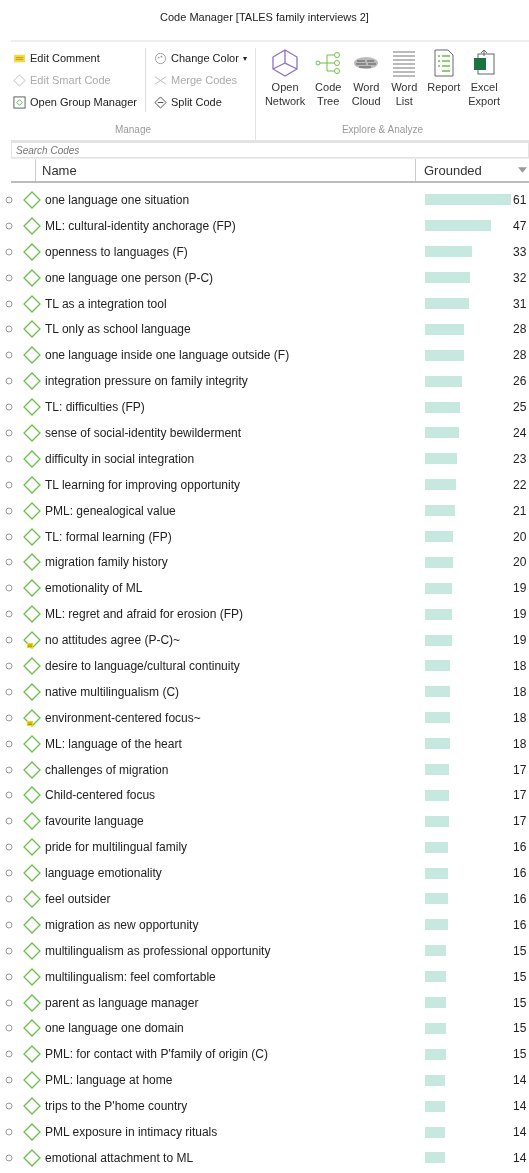 The height and width of the screenshot is (1173, 529). What do you see at coordinates (143, 665) in the screenshot?
I see `code-name: desire to language/cultural continuity` at bounding box center [143, 665].